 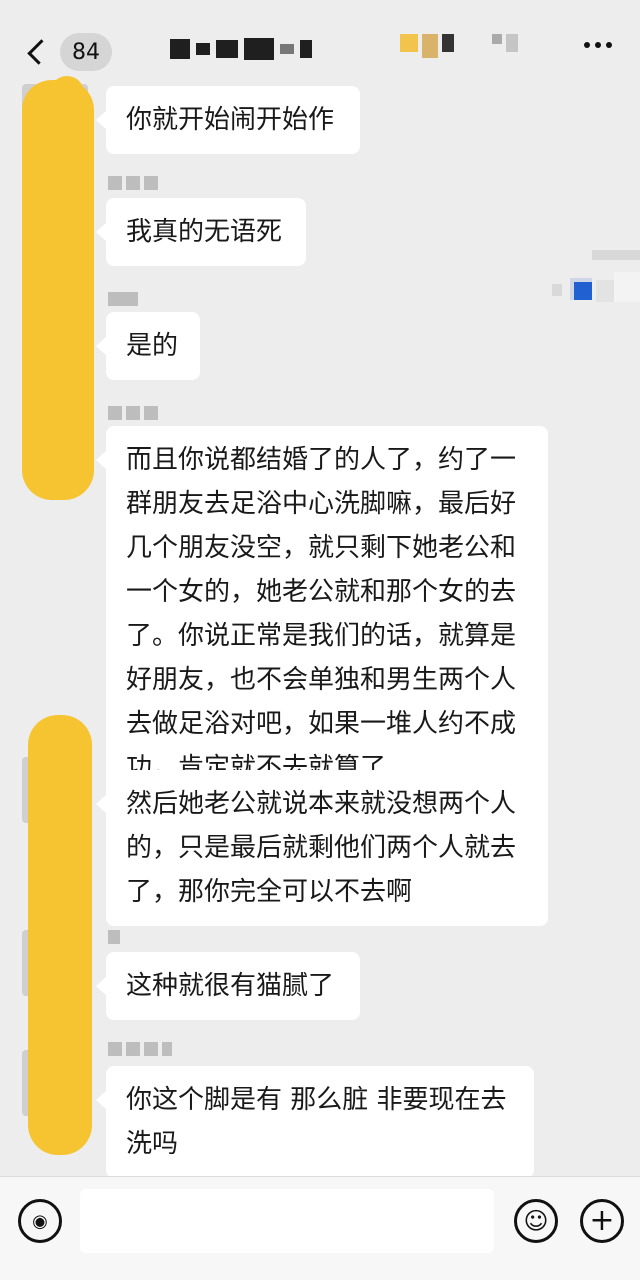 I want to click on voice-icon: ◉, so click(x=40, y=1221).